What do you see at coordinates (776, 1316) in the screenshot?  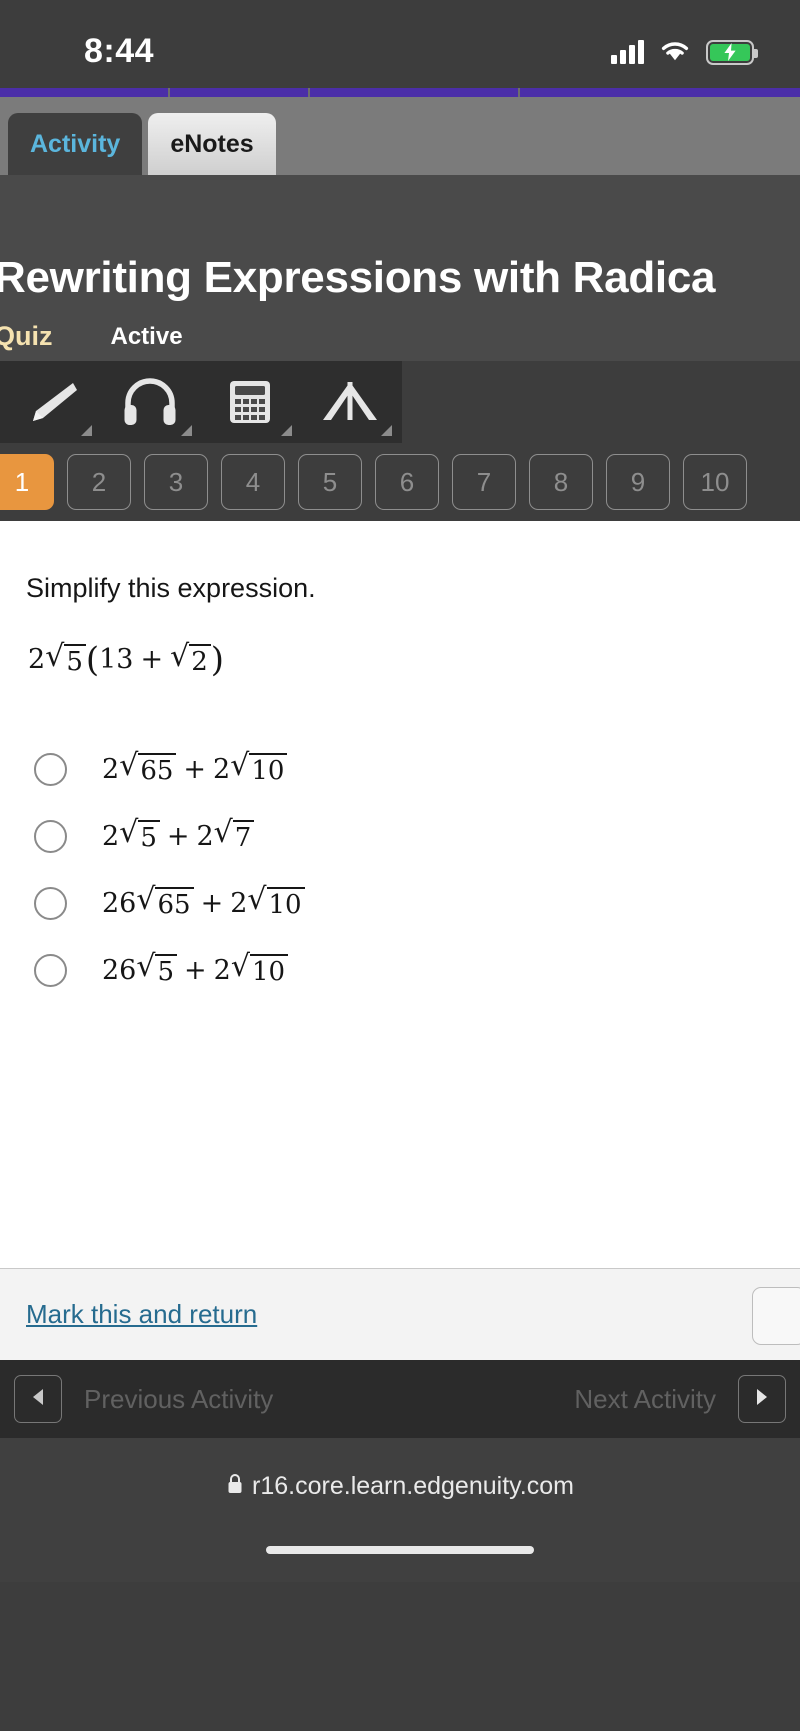 I see `save-button` at bounding box center [776, 1316].